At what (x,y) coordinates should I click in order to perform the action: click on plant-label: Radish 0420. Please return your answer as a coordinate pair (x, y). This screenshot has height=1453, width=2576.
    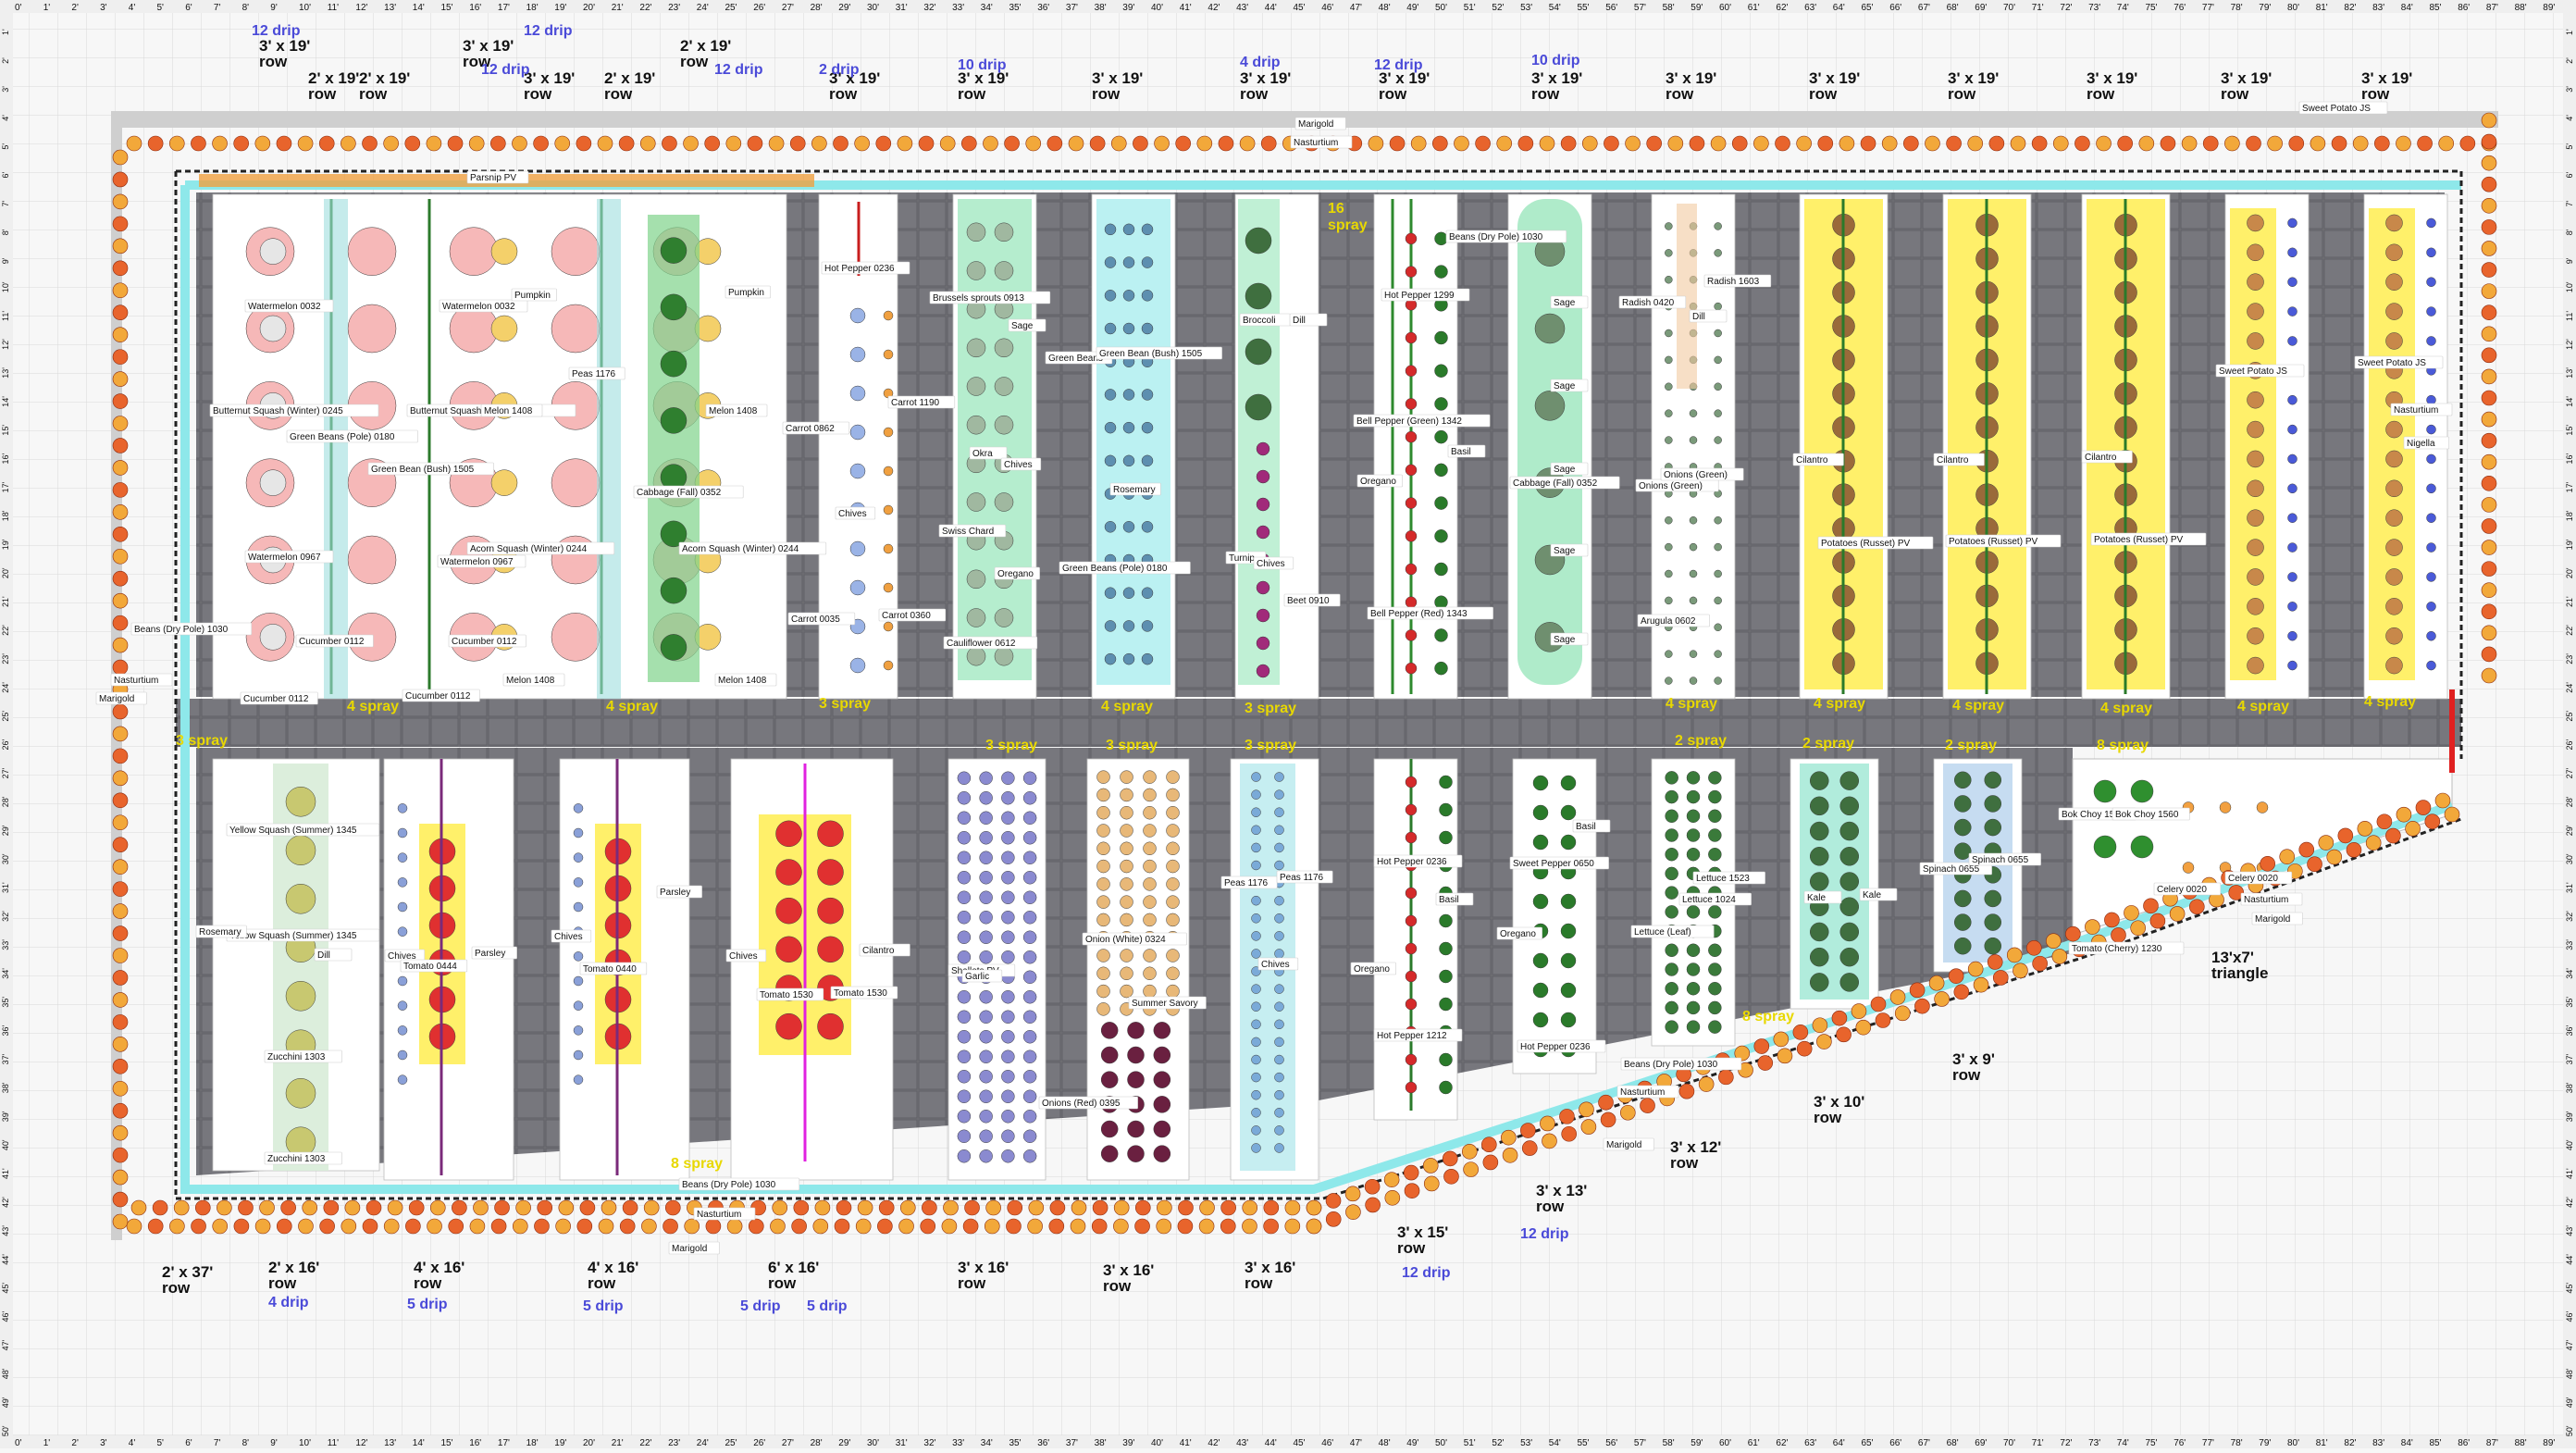
    Looking at the image, I should click on (1652, 302).